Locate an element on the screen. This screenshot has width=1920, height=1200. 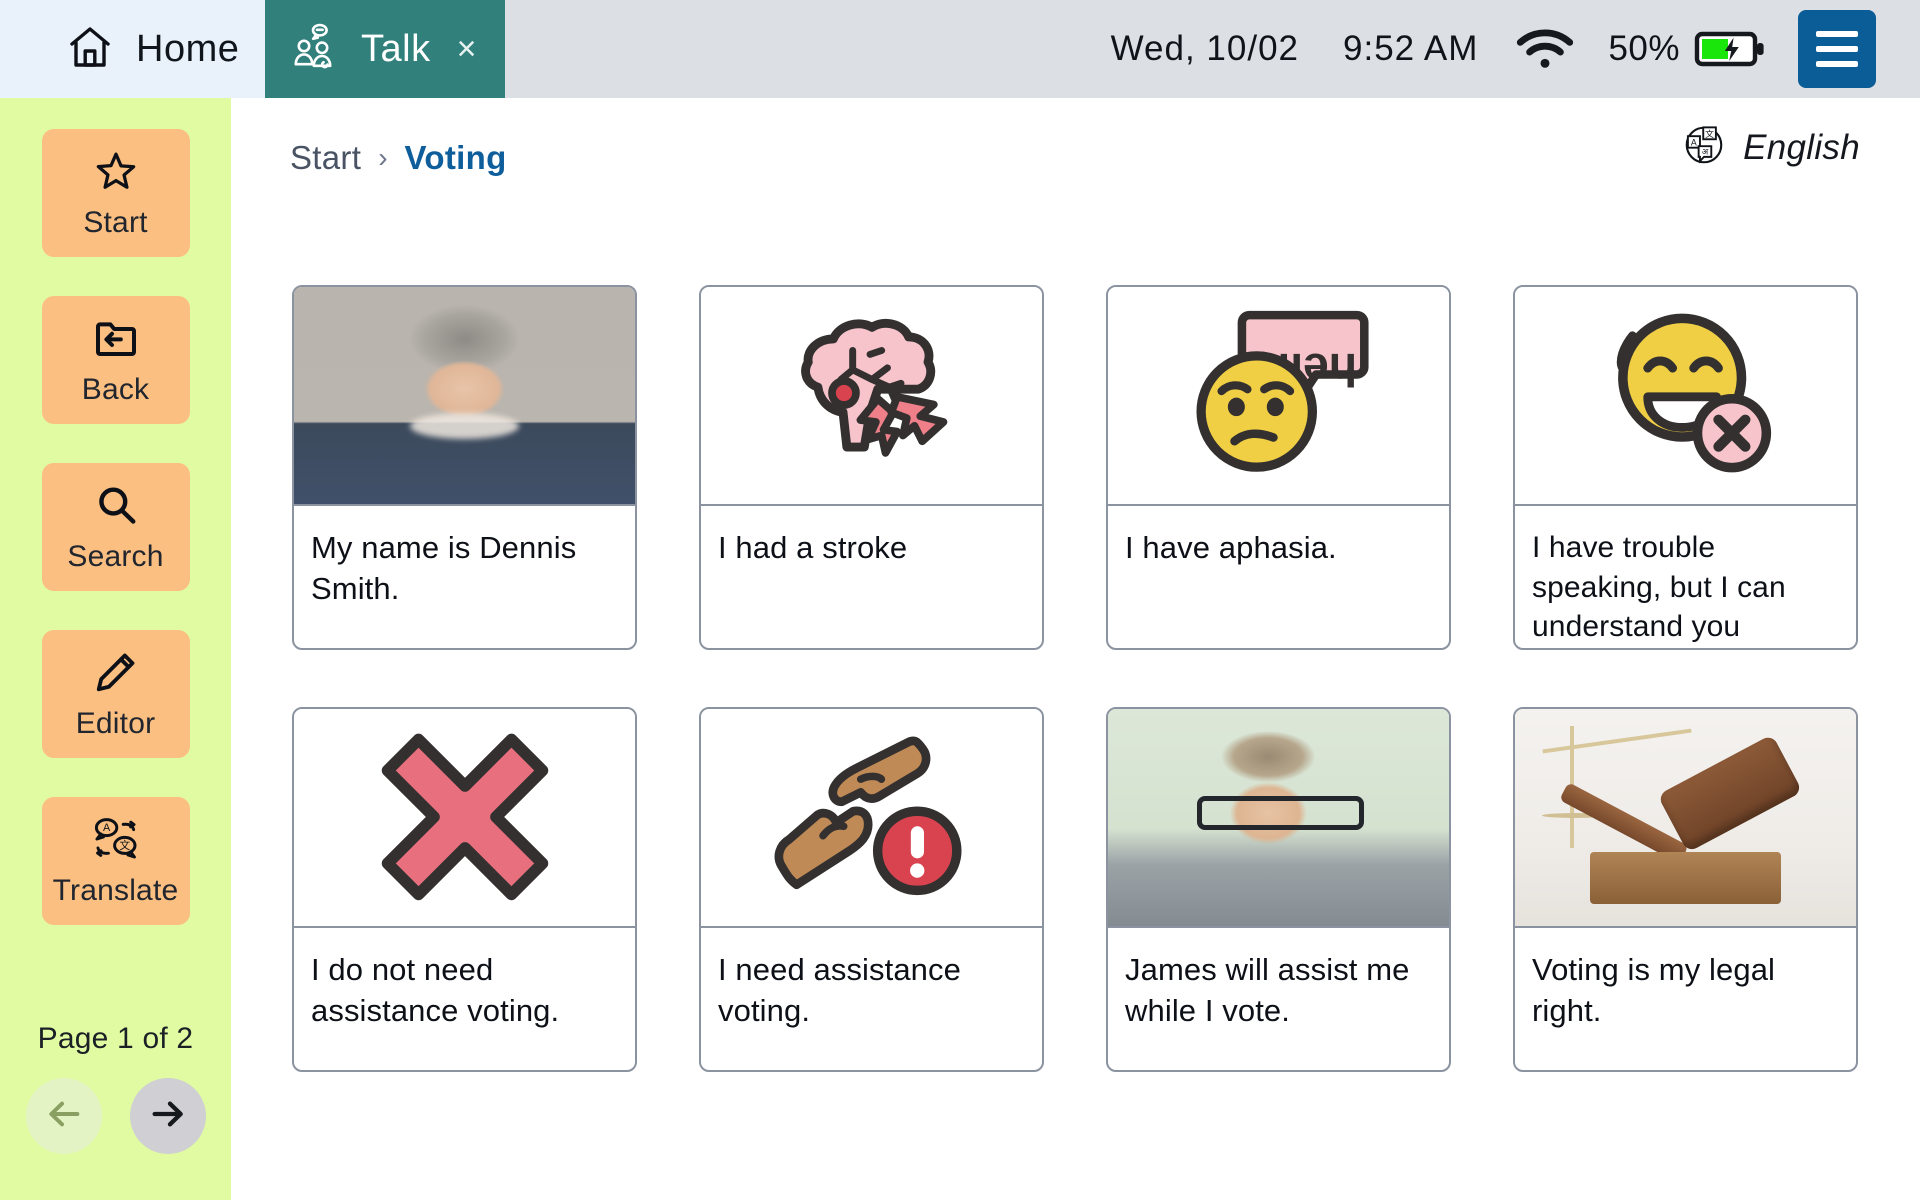
tab-close-icon: × is located at coordinates (467, 49).